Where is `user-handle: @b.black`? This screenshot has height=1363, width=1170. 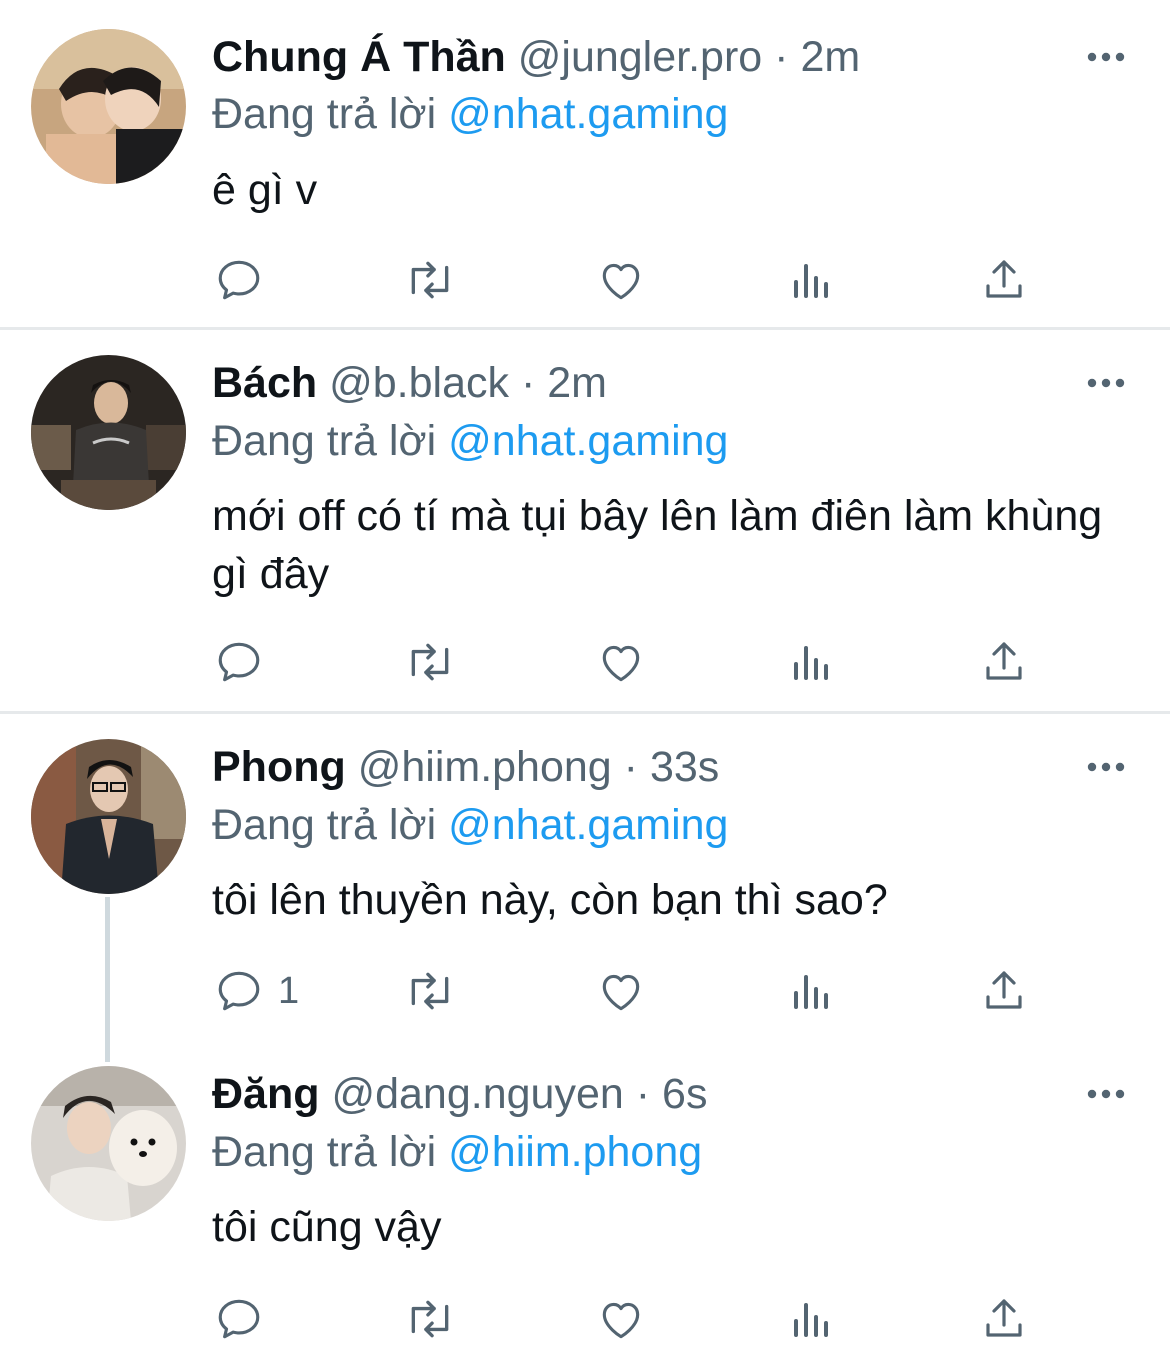
user-handle: @b.black is located at coordinates (419, 383).